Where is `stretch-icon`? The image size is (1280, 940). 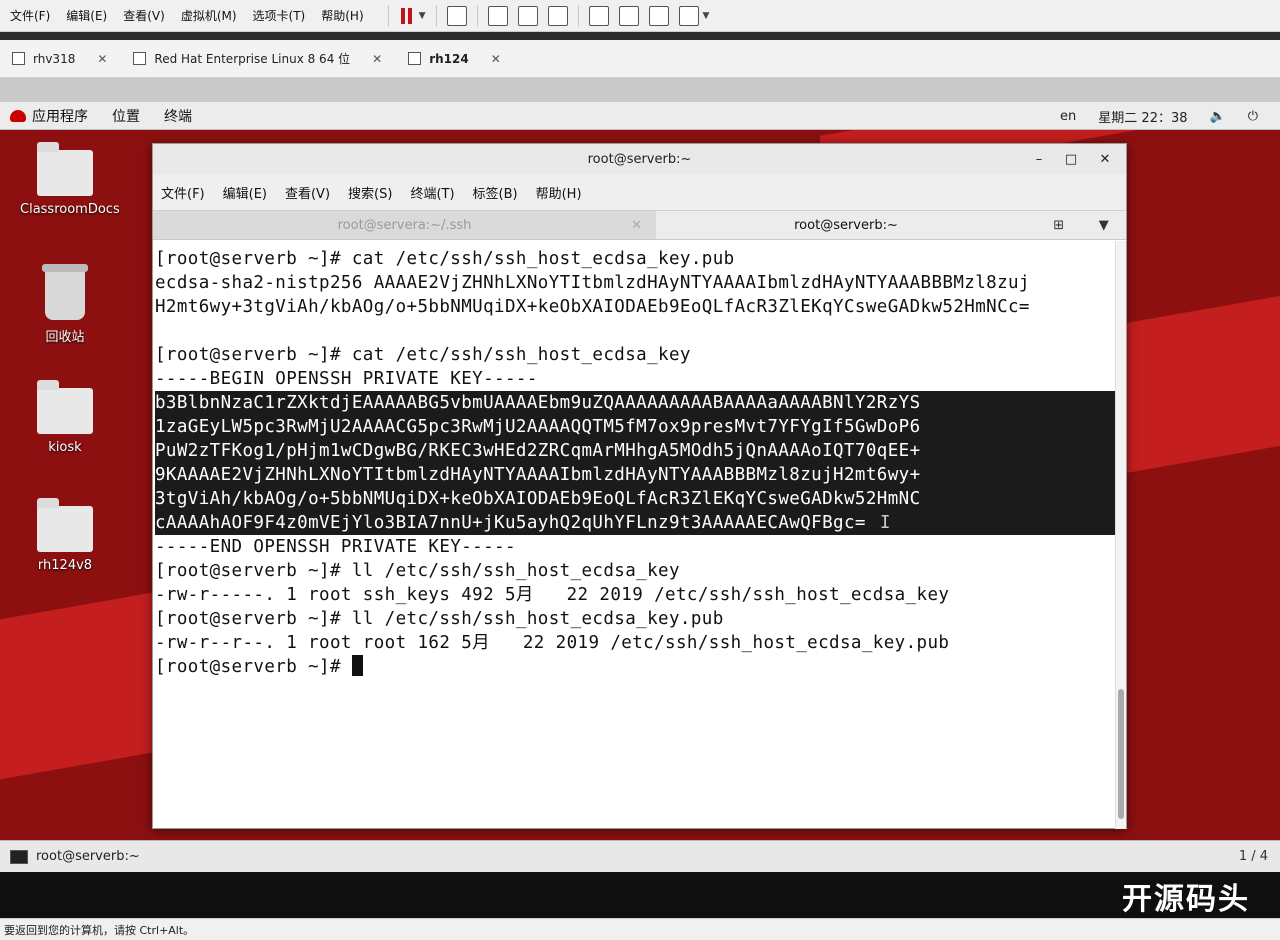
stretch-icon is located at coordinates (688, 15).